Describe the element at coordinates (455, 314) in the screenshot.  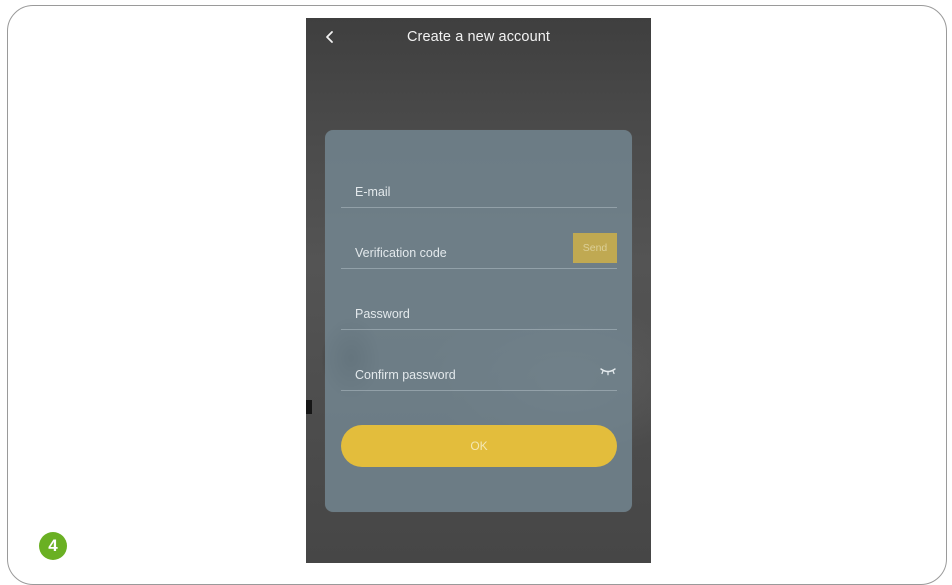
I see `password-field` at that location.